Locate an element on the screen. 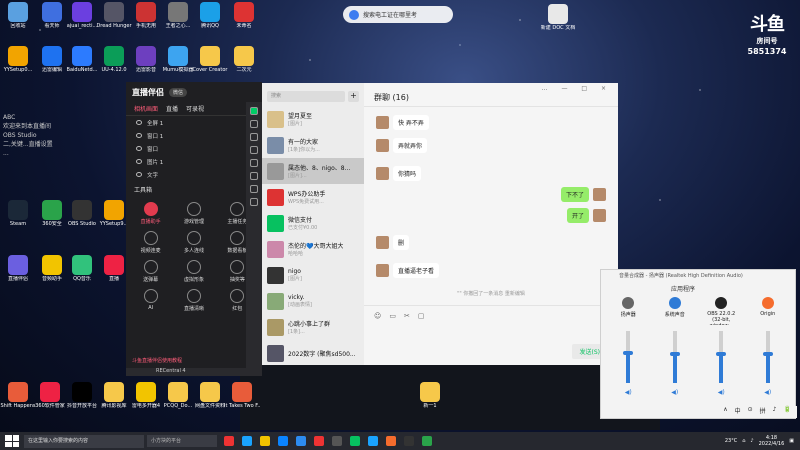 This screenshot has height=450, width=800. tray-icon: 中 is located at coordinates (738, 412).